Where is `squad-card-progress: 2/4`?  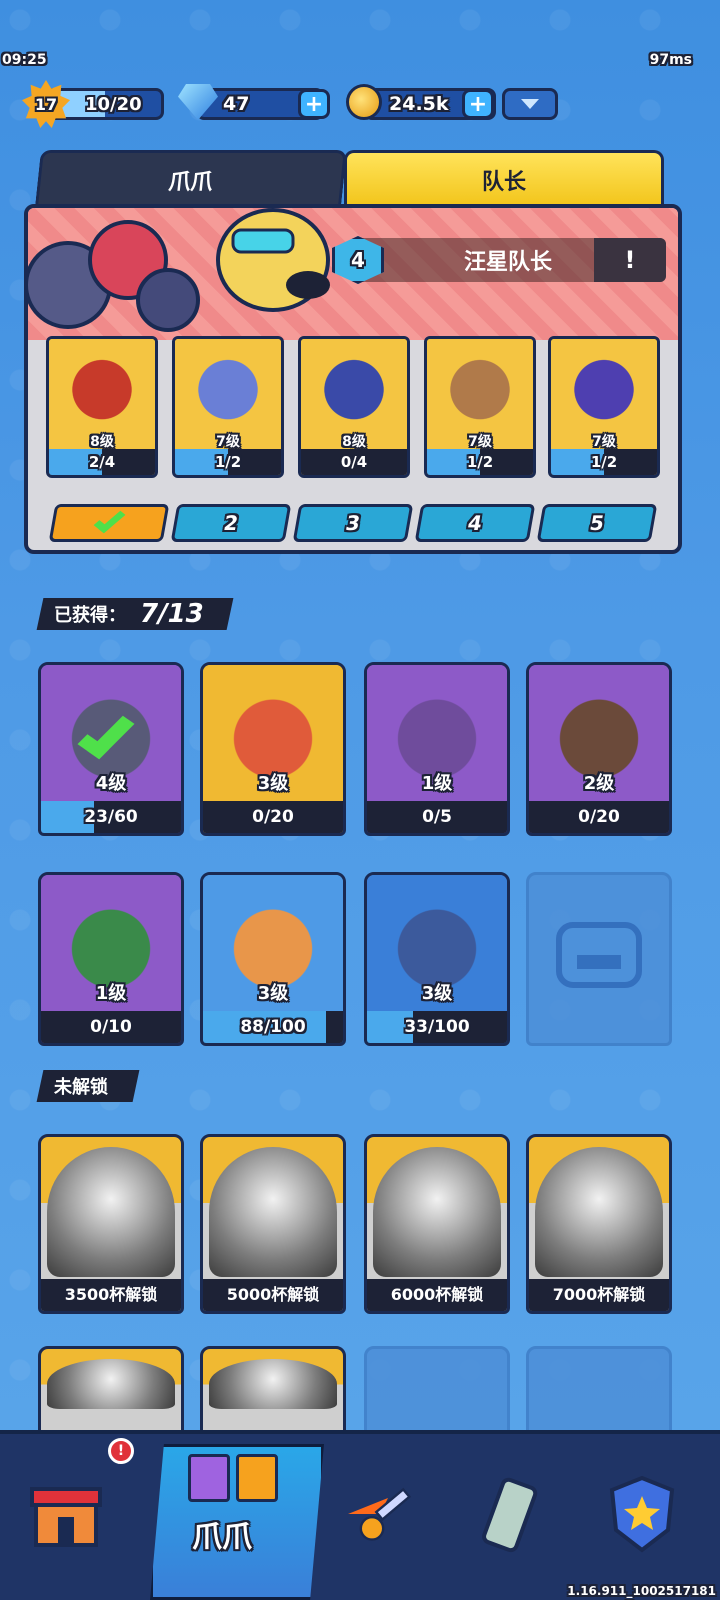
squad-card-progress: 2/4 is located at coordinates (102, 462).